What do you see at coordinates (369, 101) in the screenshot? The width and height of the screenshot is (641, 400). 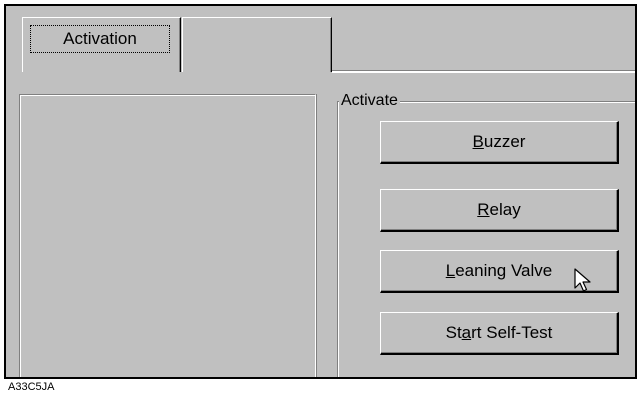 I see `activate-group-title: Activate` at bounding box center [369, 101].